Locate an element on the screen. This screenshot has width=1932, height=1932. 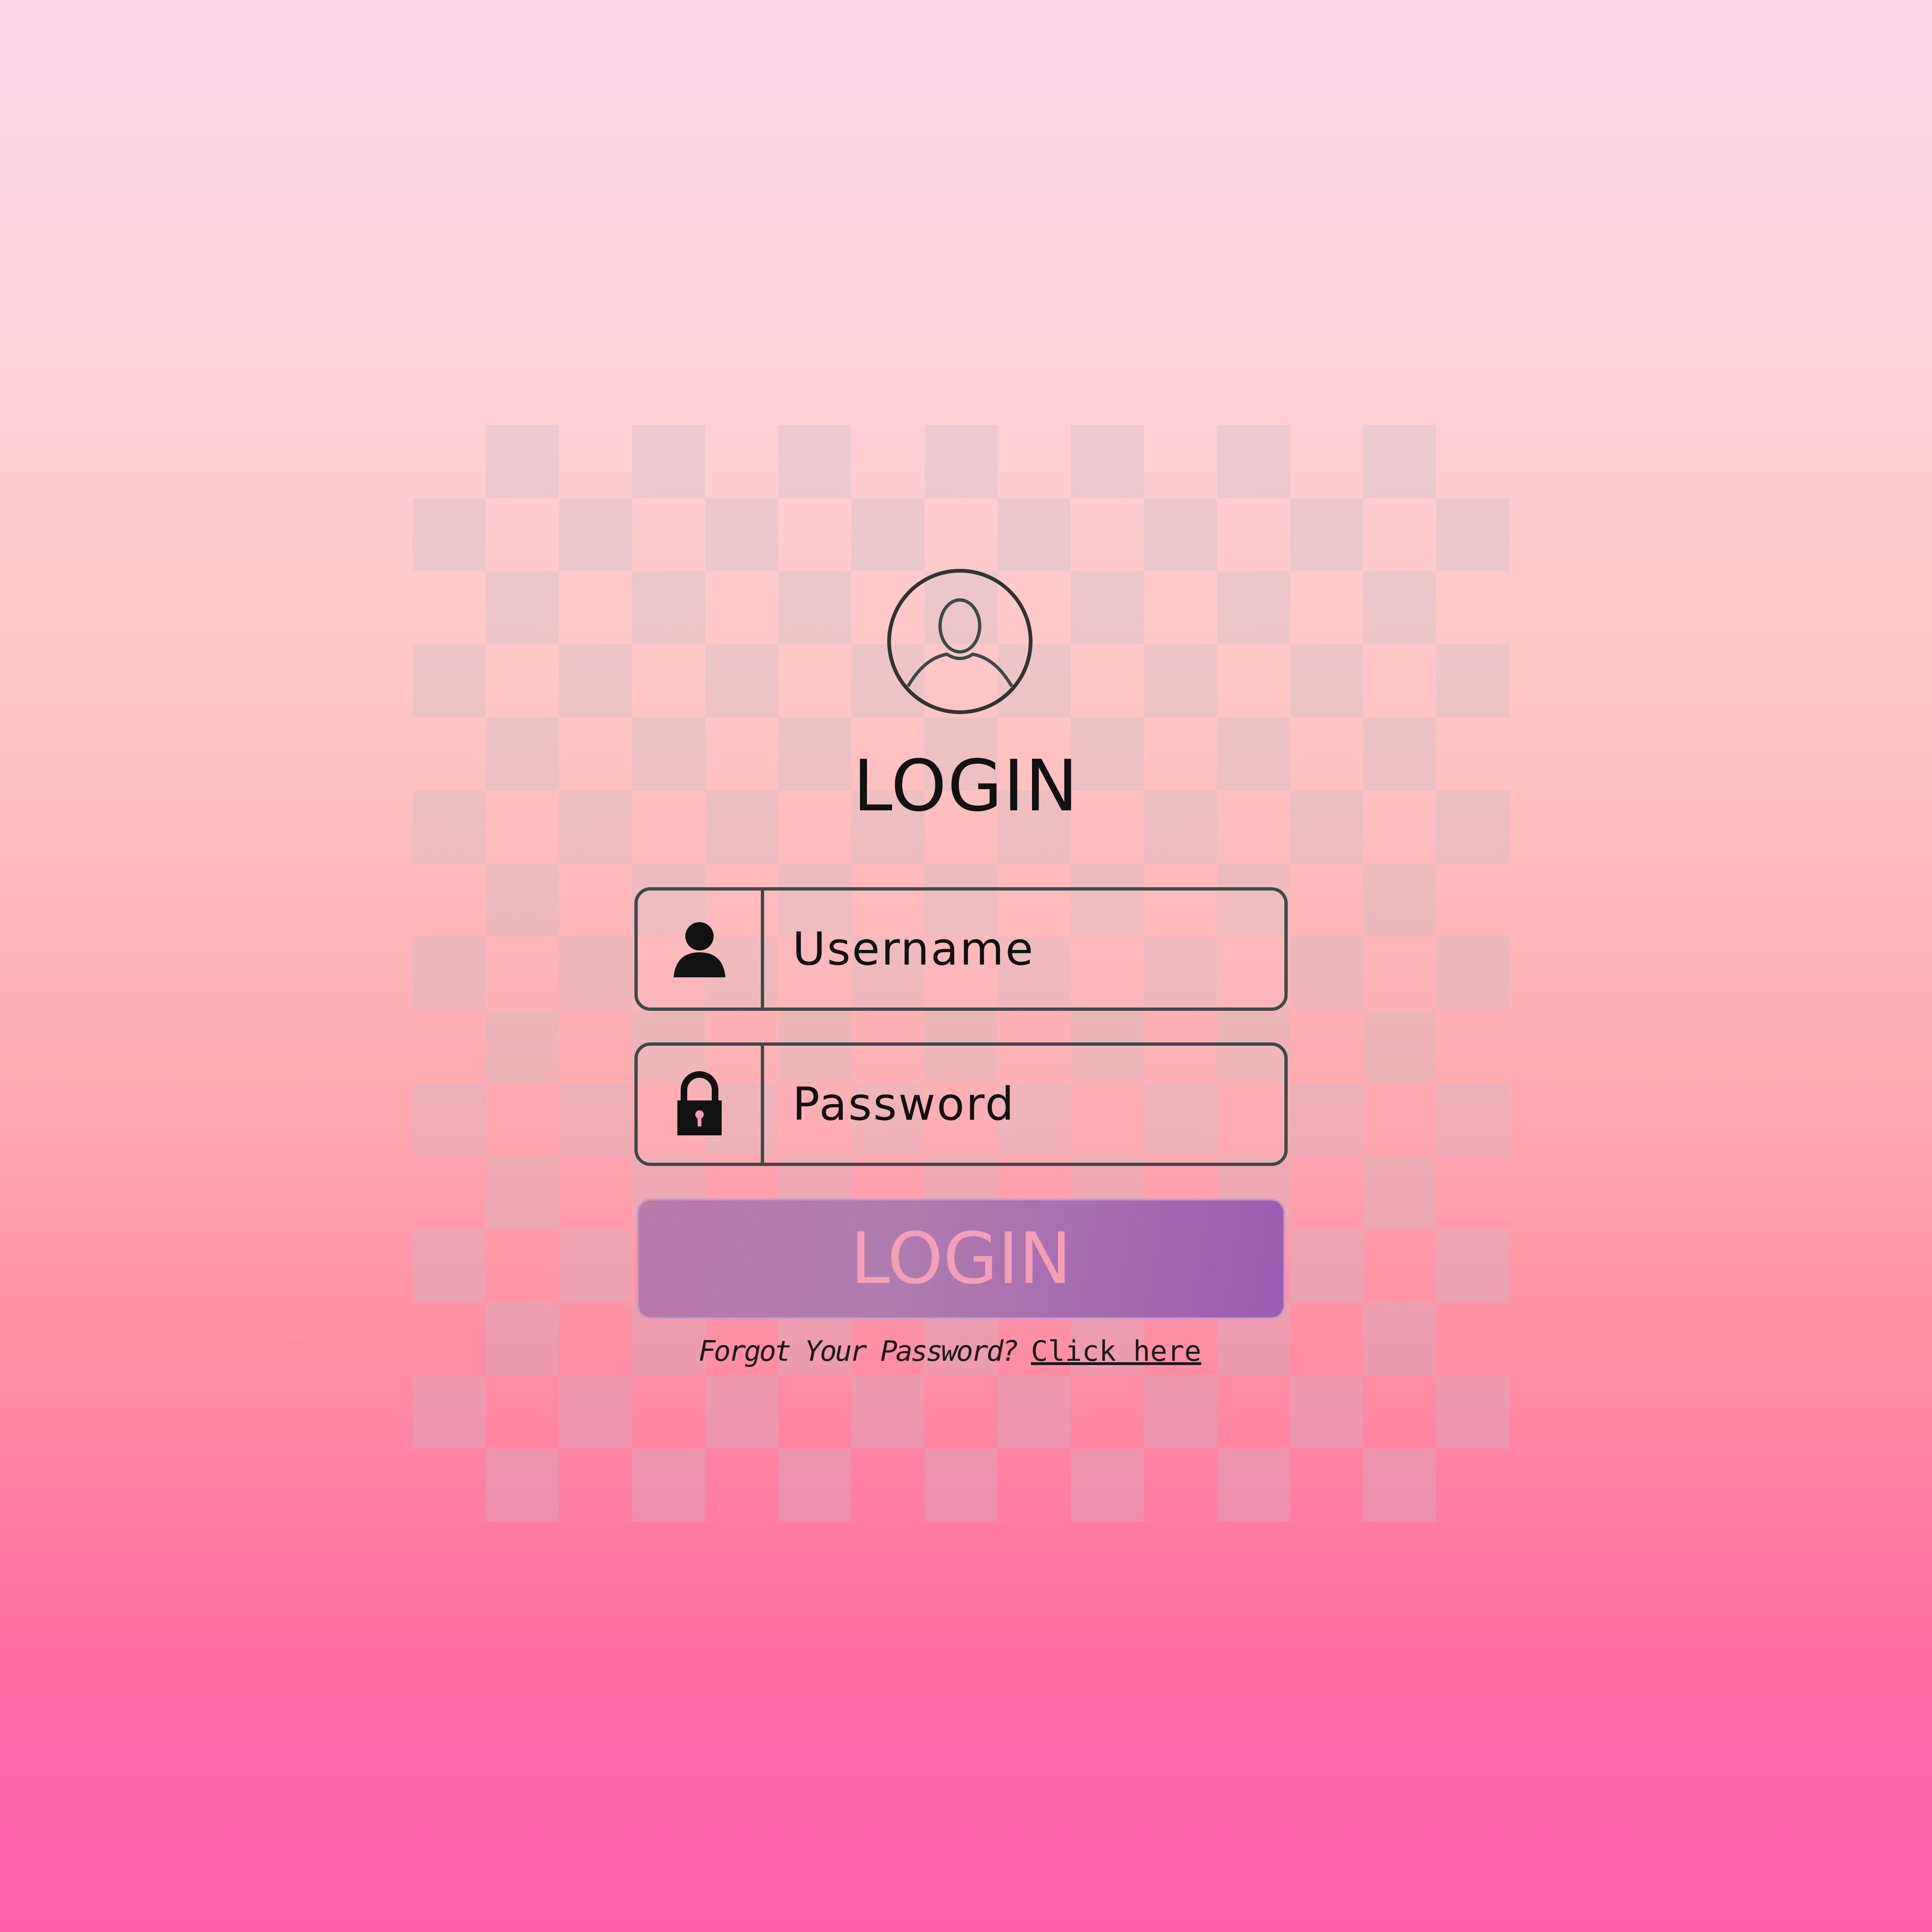
password-input: Password is located at coordinates (889, 1104).